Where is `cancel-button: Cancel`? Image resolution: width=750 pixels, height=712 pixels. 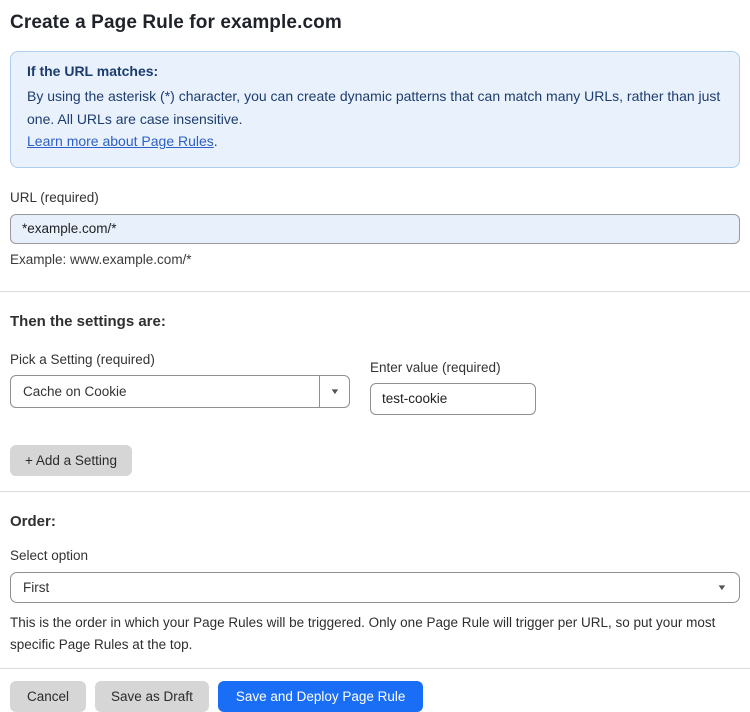 cancel-button: Cancel is located at coordinates (48, 696).